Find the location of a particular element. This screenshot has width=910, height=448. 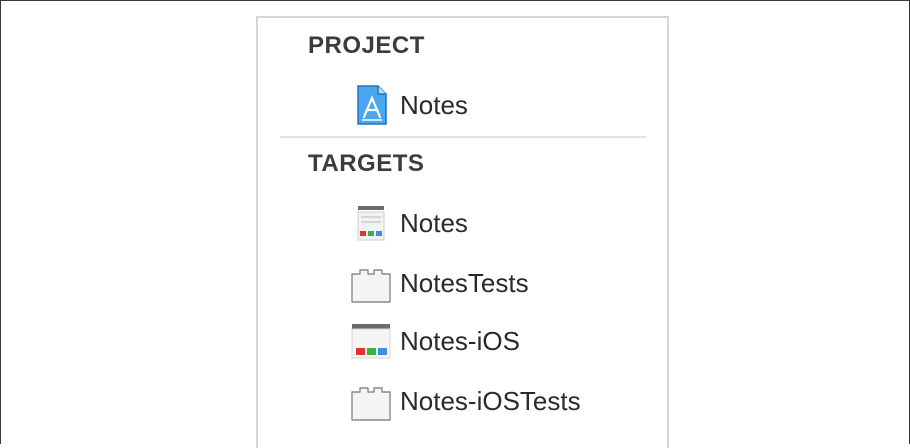

target-item-notestests: NotesTests is located at coordinates (439, 283).